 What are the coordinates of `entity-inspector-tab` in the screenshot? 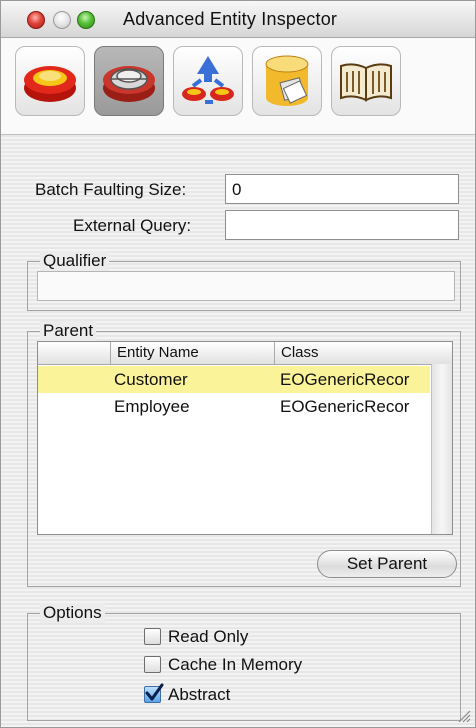 It's located at (50, 81).